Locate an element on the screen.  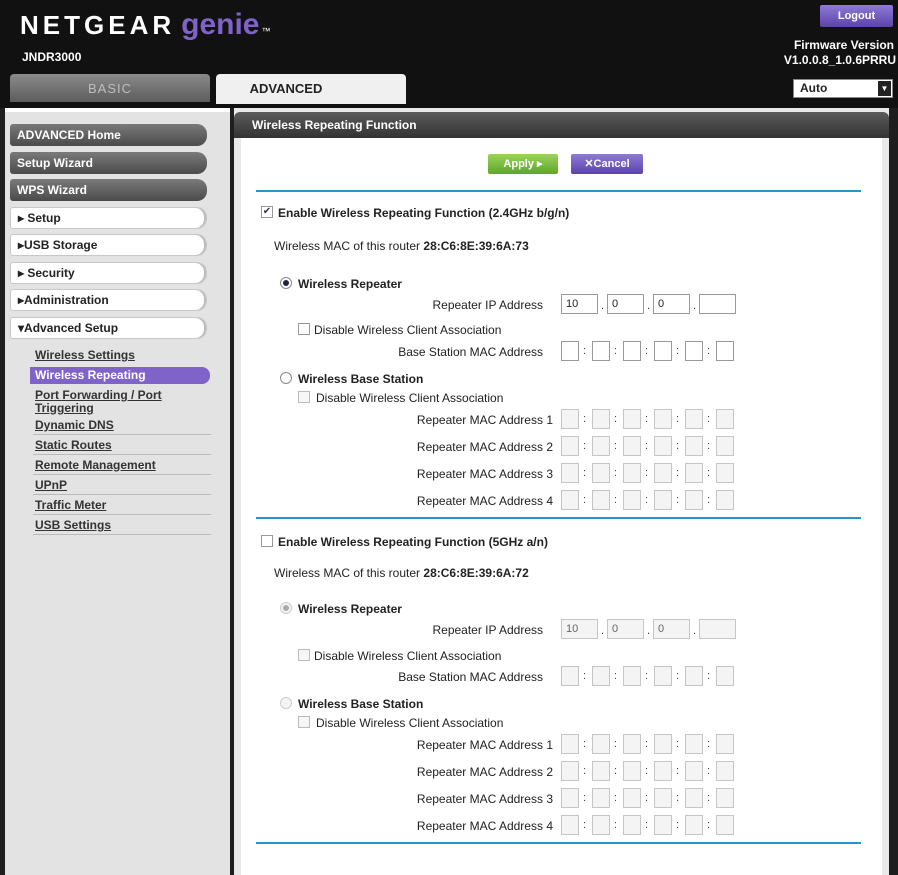
sidebar-item-advanced-home: ADVANCED Home is located at coordinates (108, 135).